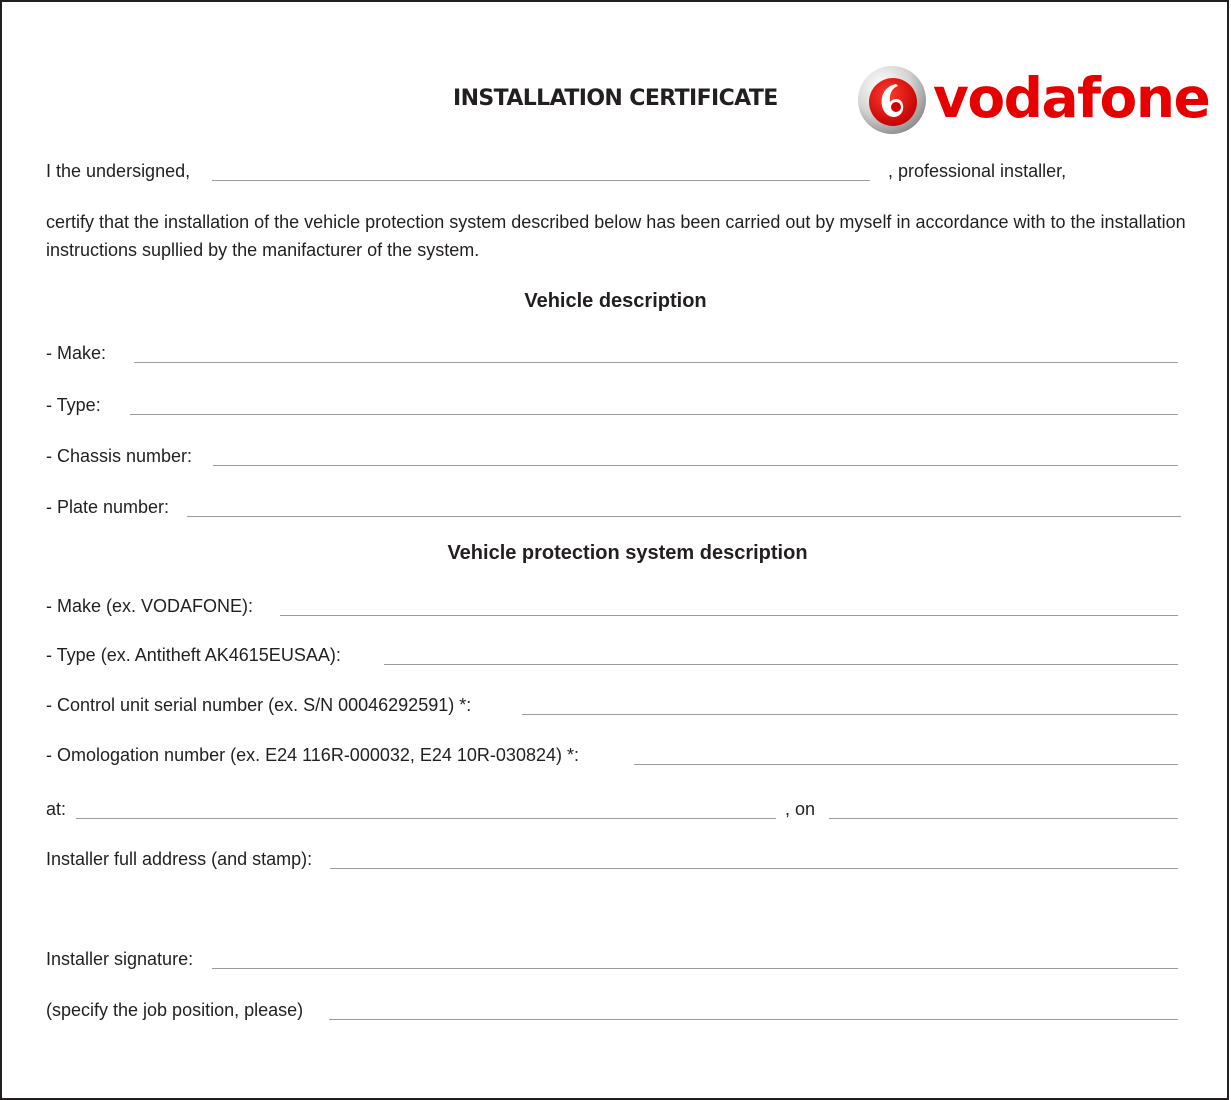 Image resolution: width=1231 pixels, height=1100 pixels. What do you see at coordinates (179, 859) in the screenshot?
I see `installer-address-label: Installer full address (and stamp):` at bounding box center [179, 859].